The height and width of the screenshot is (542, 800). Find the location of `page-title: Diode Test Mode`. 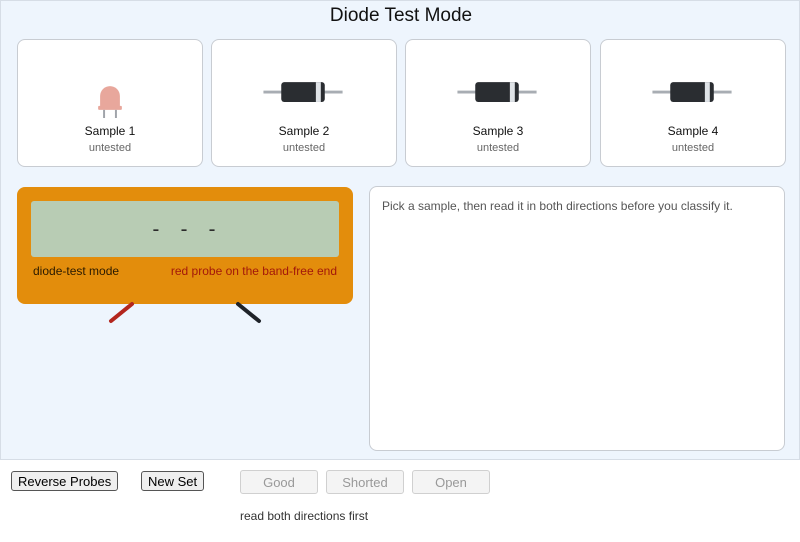

page-title: Diode Test Mode is located at coordinates (401, 15).